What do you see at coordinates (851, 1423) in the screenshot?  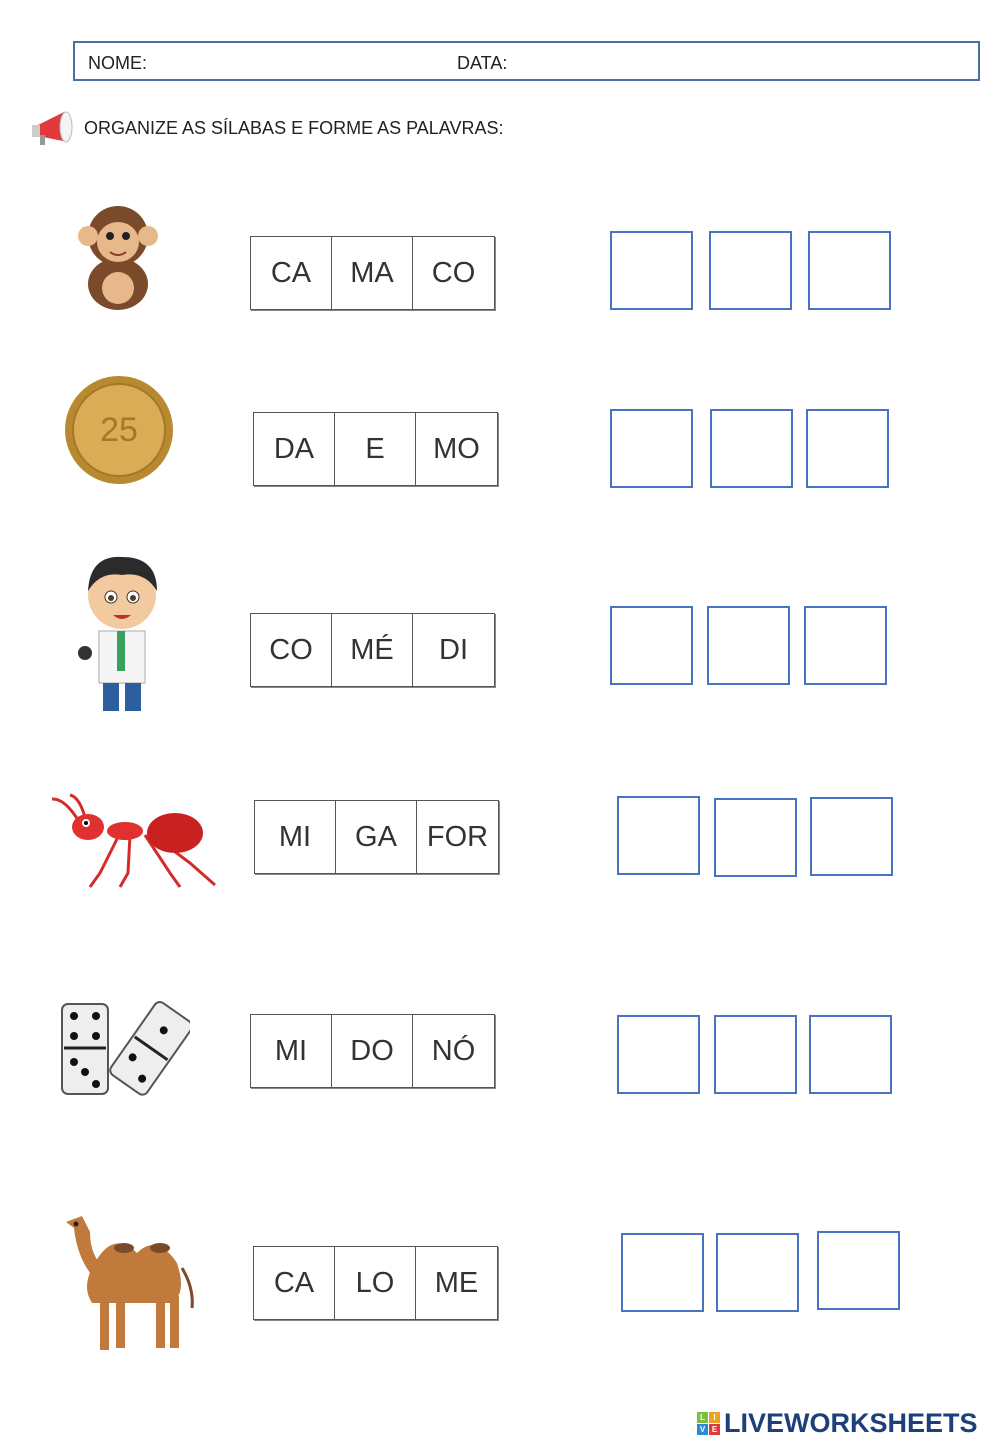 I see `logo-text: LIVEWORKSHEETS` at bounding box center [851, 1423].